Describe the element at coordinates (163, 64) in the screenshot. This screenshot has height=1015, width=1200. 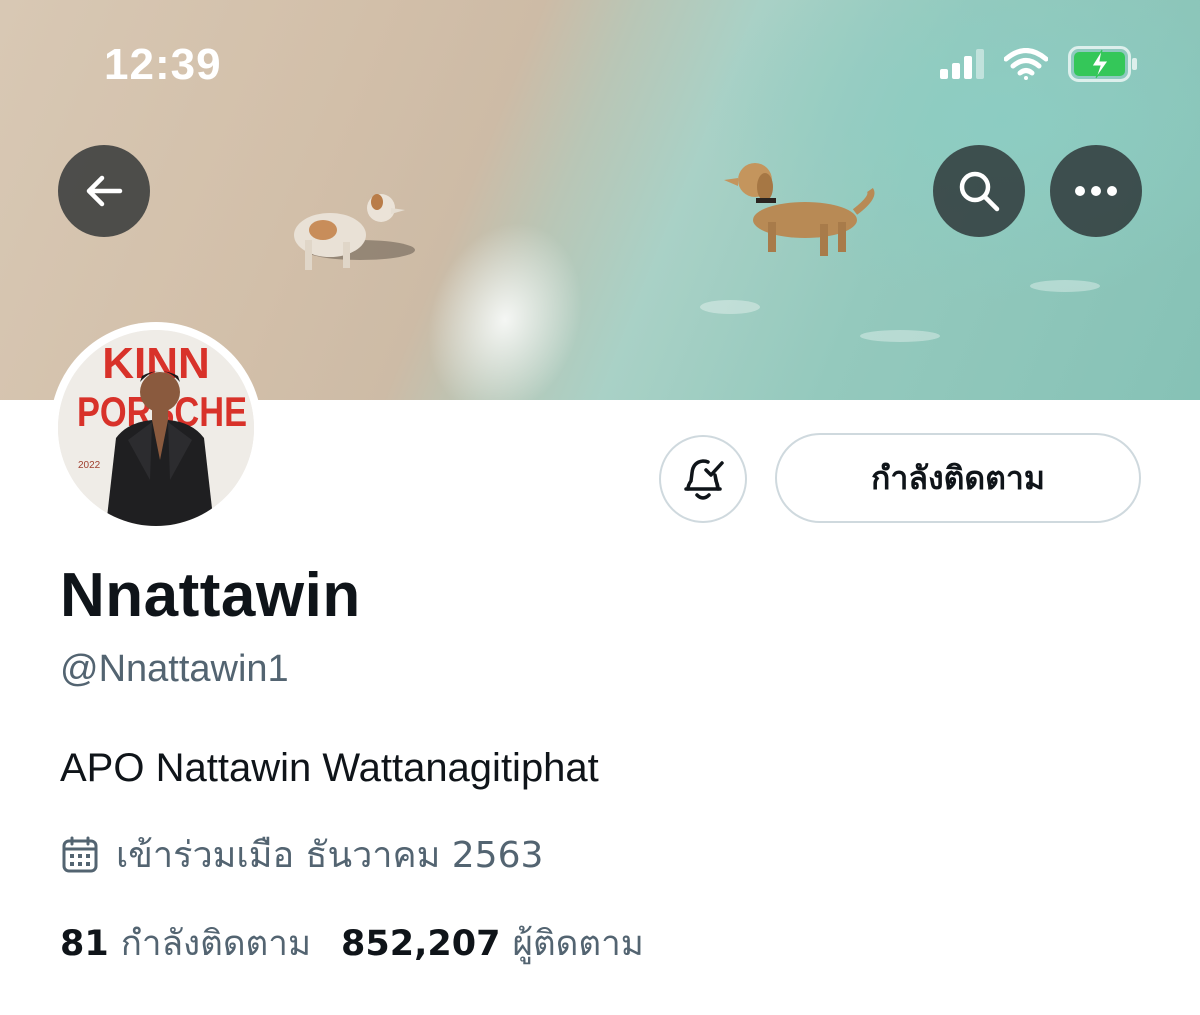
I see `status-time: 12:39` at that location.